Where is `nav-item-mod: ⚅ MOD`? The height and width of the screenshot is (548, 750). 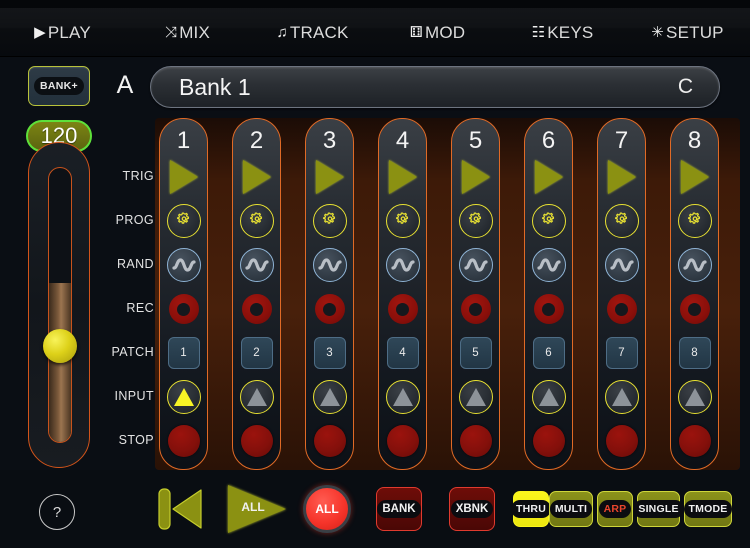 nav-item-mod: ⚅ MOD is located at coordinates (437, 30).